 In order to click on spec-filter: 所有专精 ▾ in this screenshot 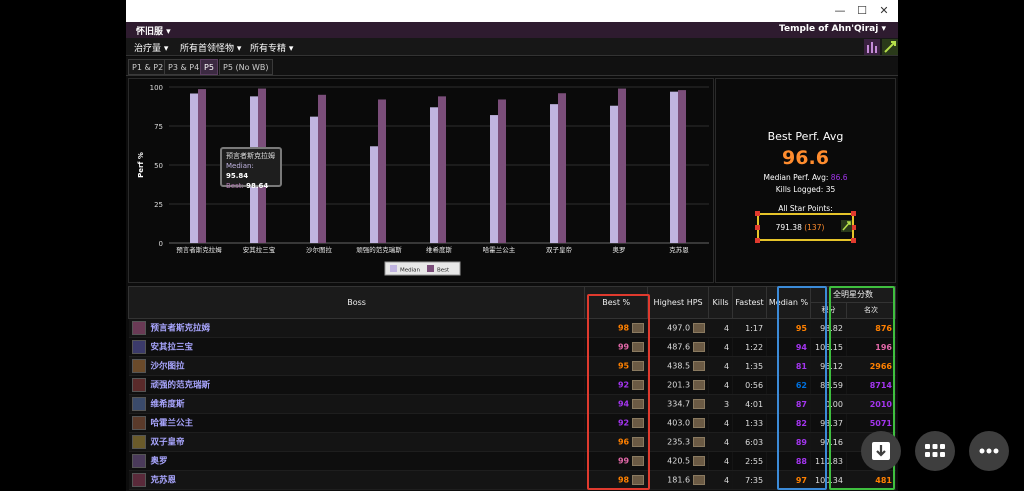, I will do `click(271, 47)`.